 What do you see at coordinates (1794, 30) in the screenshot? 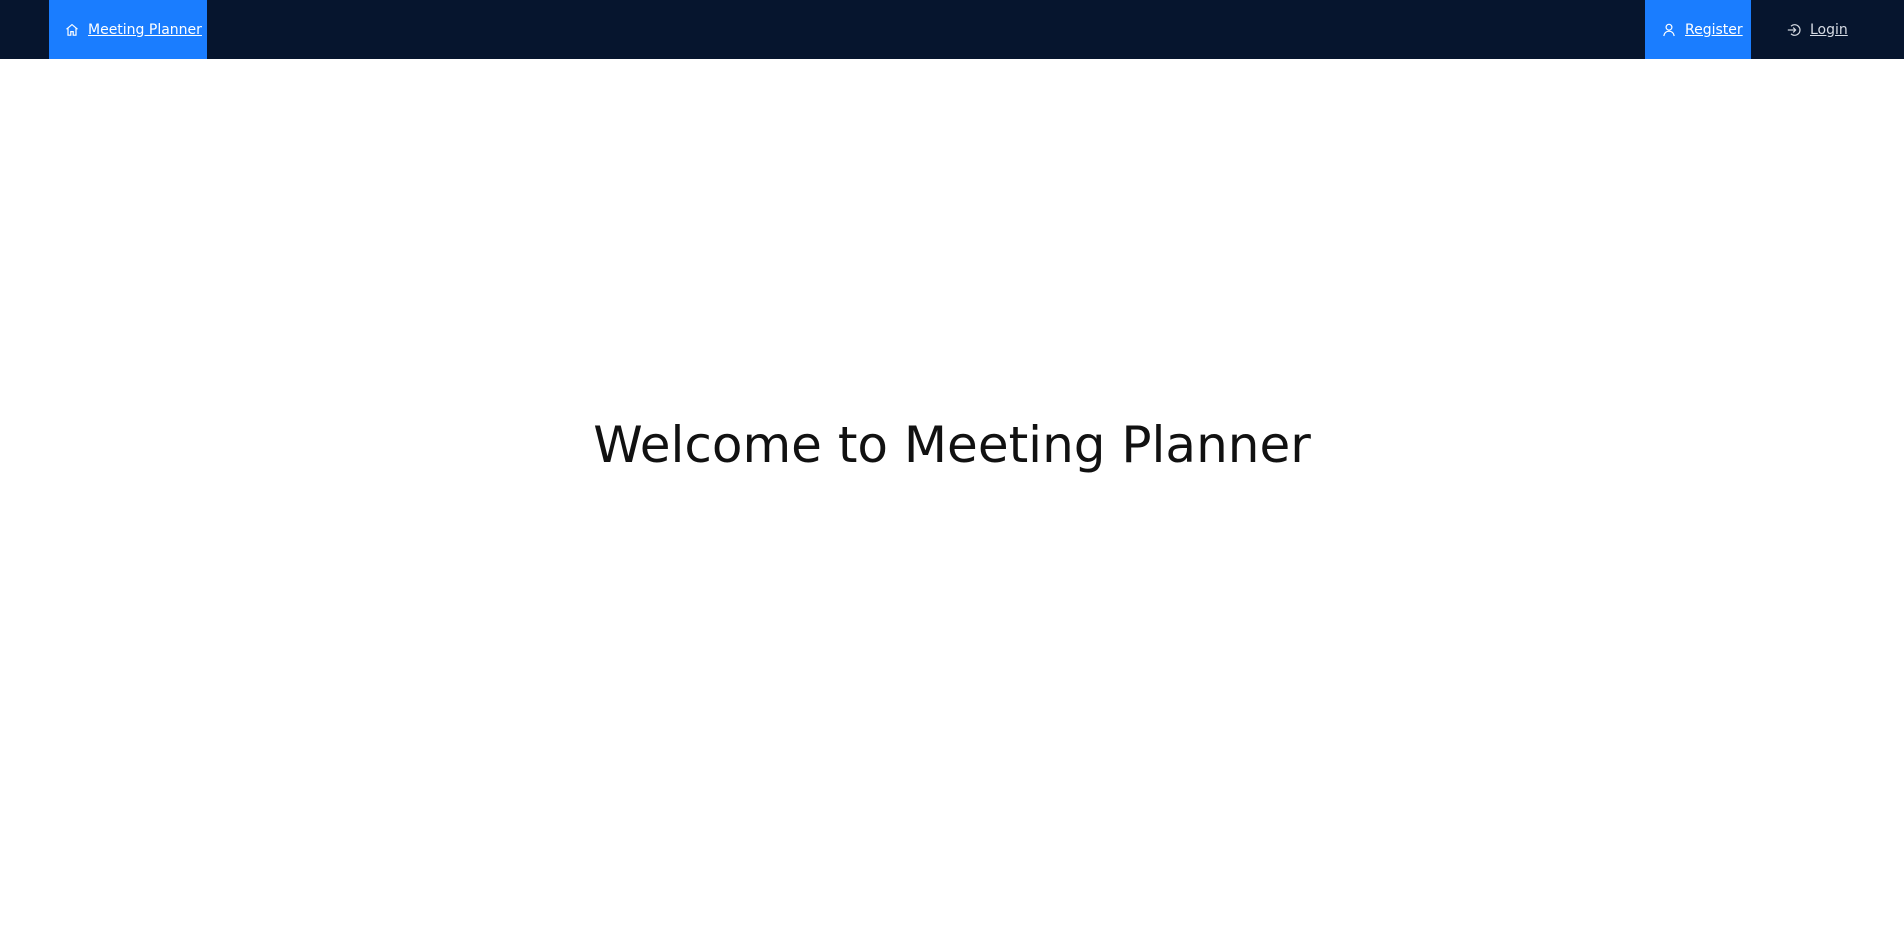
I see `login-icon` at bounding box center [1794, 30].